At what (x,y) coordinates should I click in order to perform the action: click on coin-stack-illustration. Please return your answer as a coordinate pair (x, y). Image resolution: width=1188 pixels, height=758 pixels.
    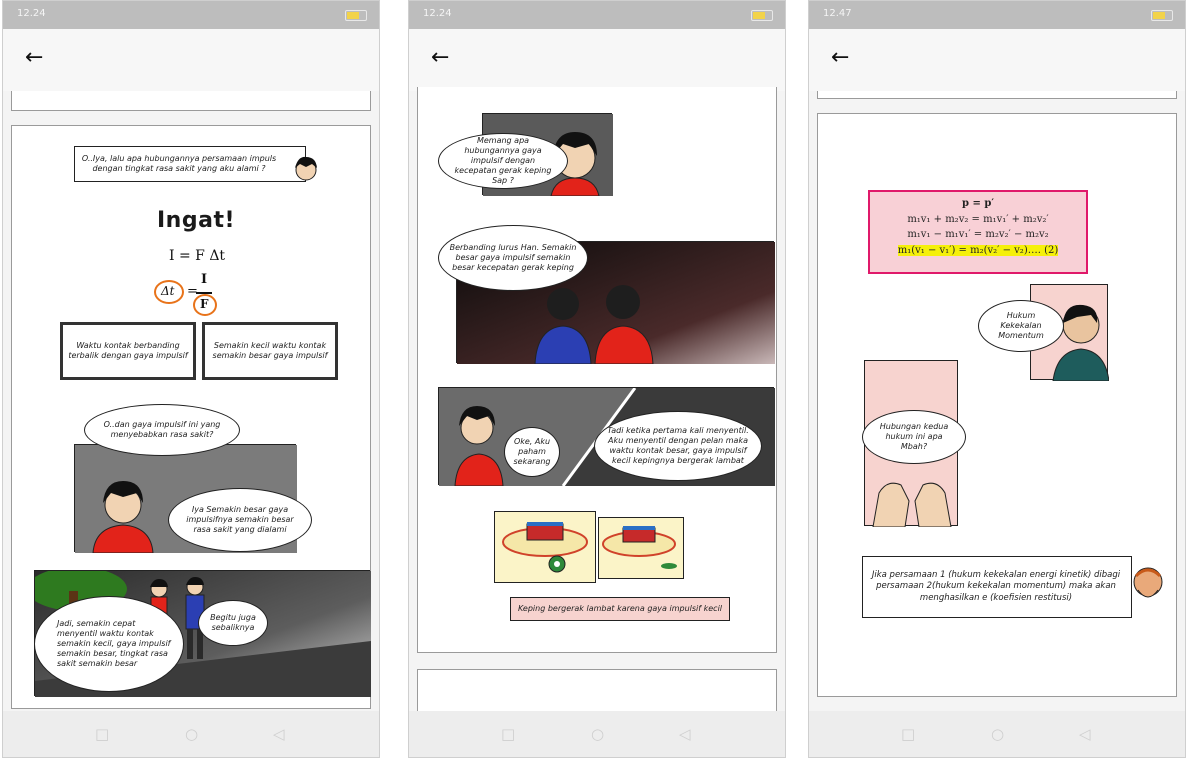
    Looking at the image, I should click on (545, 547).